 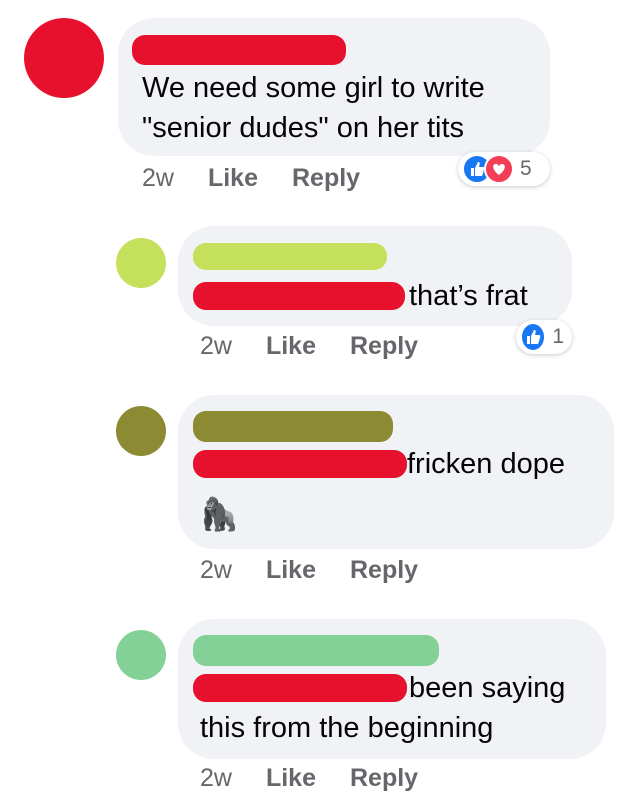 I want to click on comment-text-line: been saying, so click(x=487, y=688).